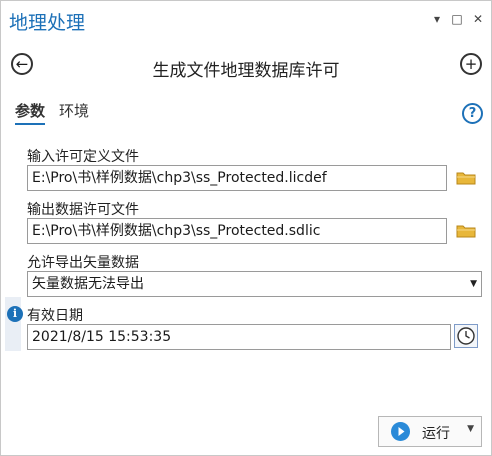 Image resolution: width=492 pixels, height=456 pixels. Describe the element at coordinates (254, 284) in the screenshot. I see `vector-export-select: 矢量数据无法导出 ▼` at that location.